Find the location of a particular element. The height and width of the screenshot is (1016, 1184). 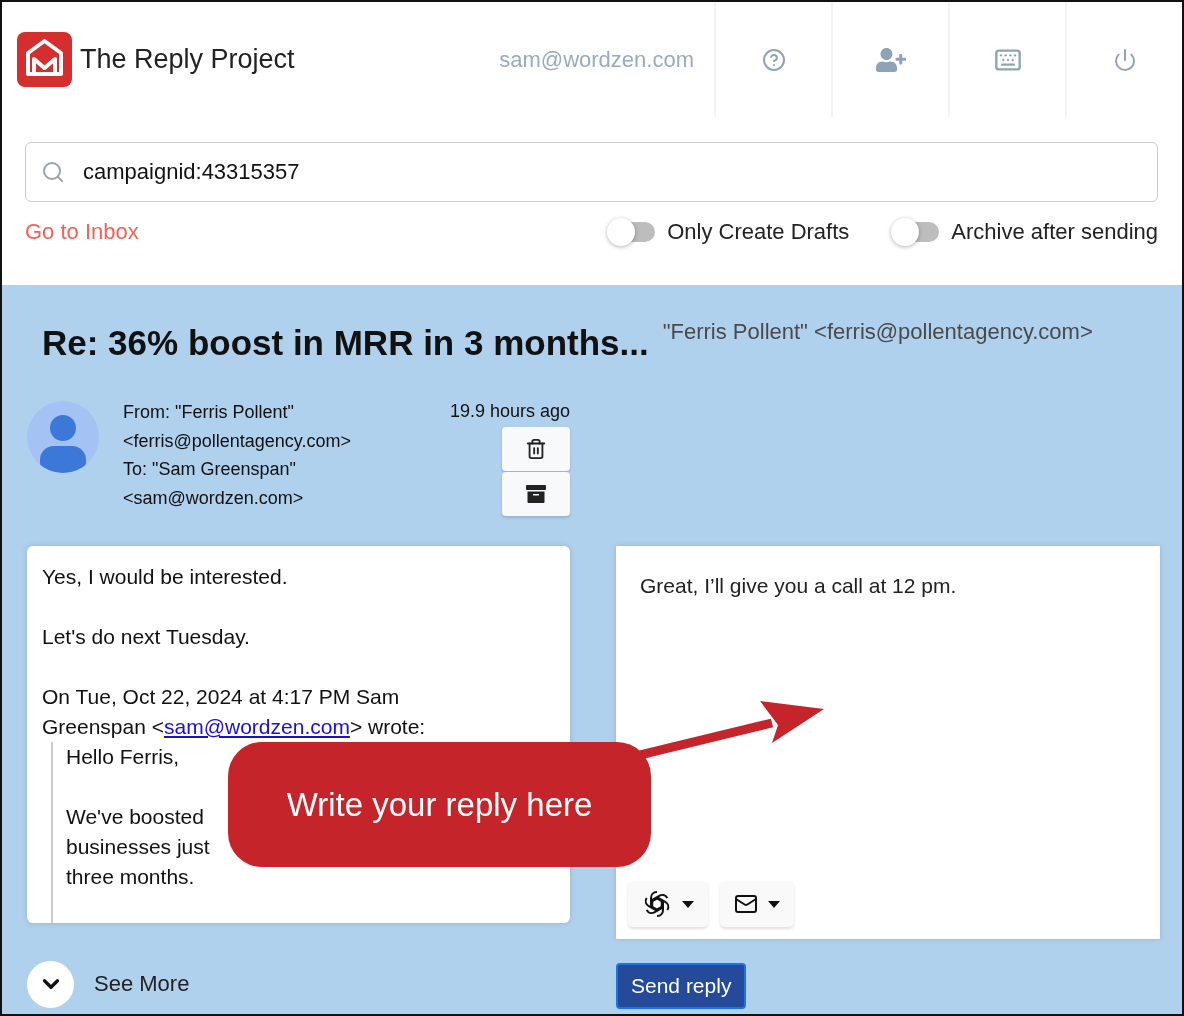

quoted-text: three months. is located at coordinates (130, 876).